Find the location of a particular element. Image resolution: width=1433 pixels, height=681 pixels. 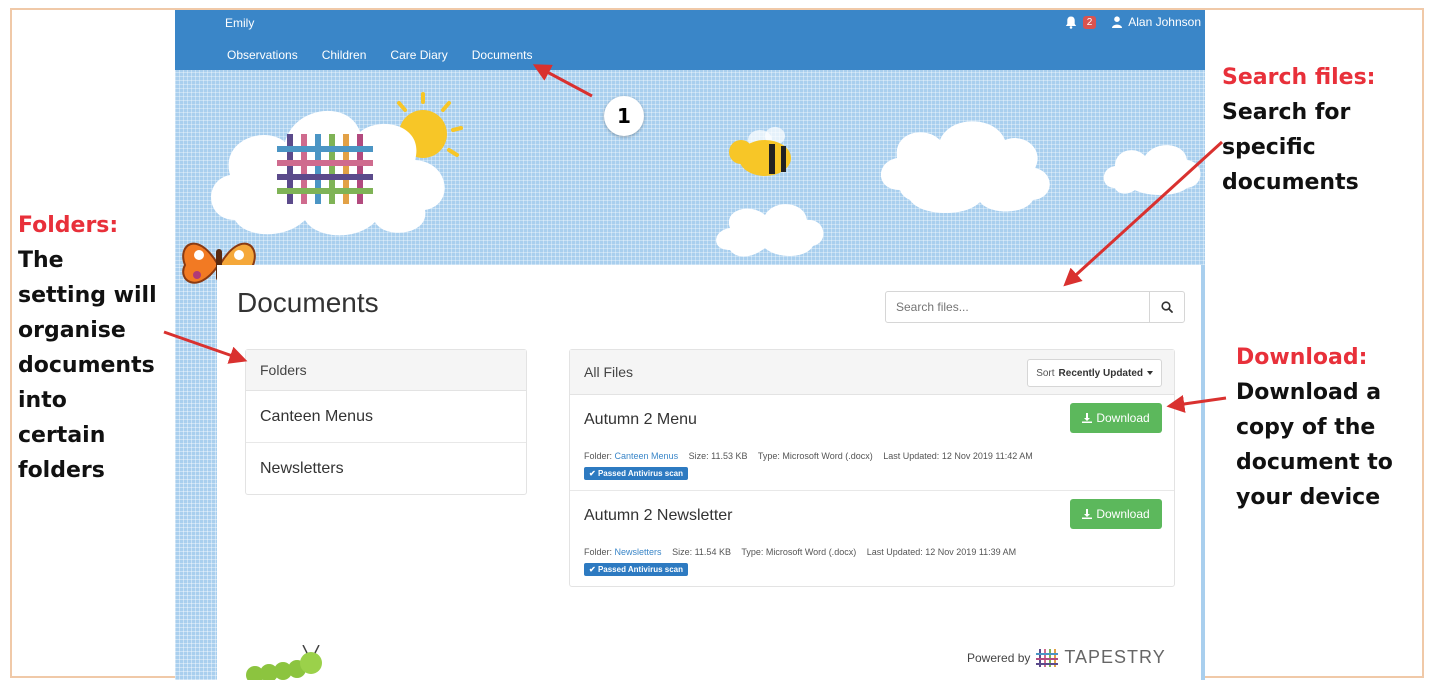

annotation-line: folders is located at coordinates (61, 470).